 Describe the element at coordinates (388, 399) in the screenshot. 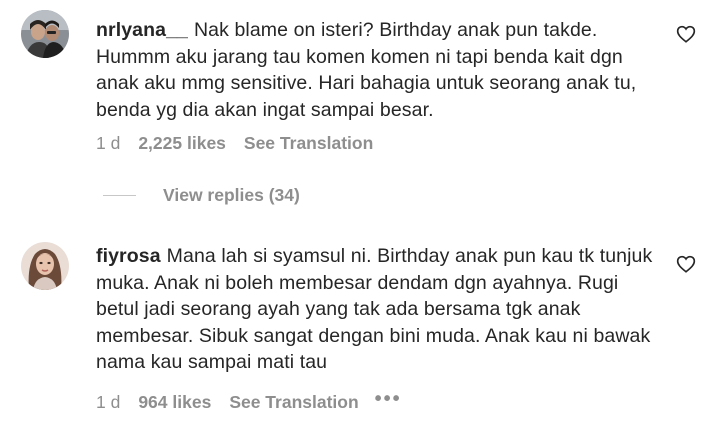

I see `more-options-icon: •••` at that location.